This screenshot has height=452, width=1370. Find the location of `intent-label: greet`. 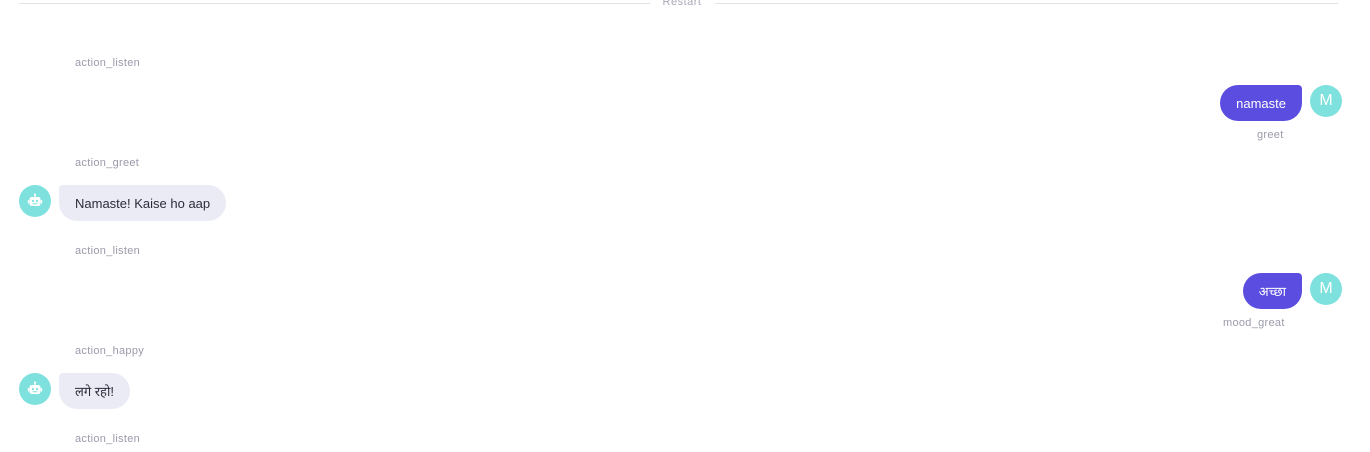

intent-label: greet is located at coordinates (1270, 135).